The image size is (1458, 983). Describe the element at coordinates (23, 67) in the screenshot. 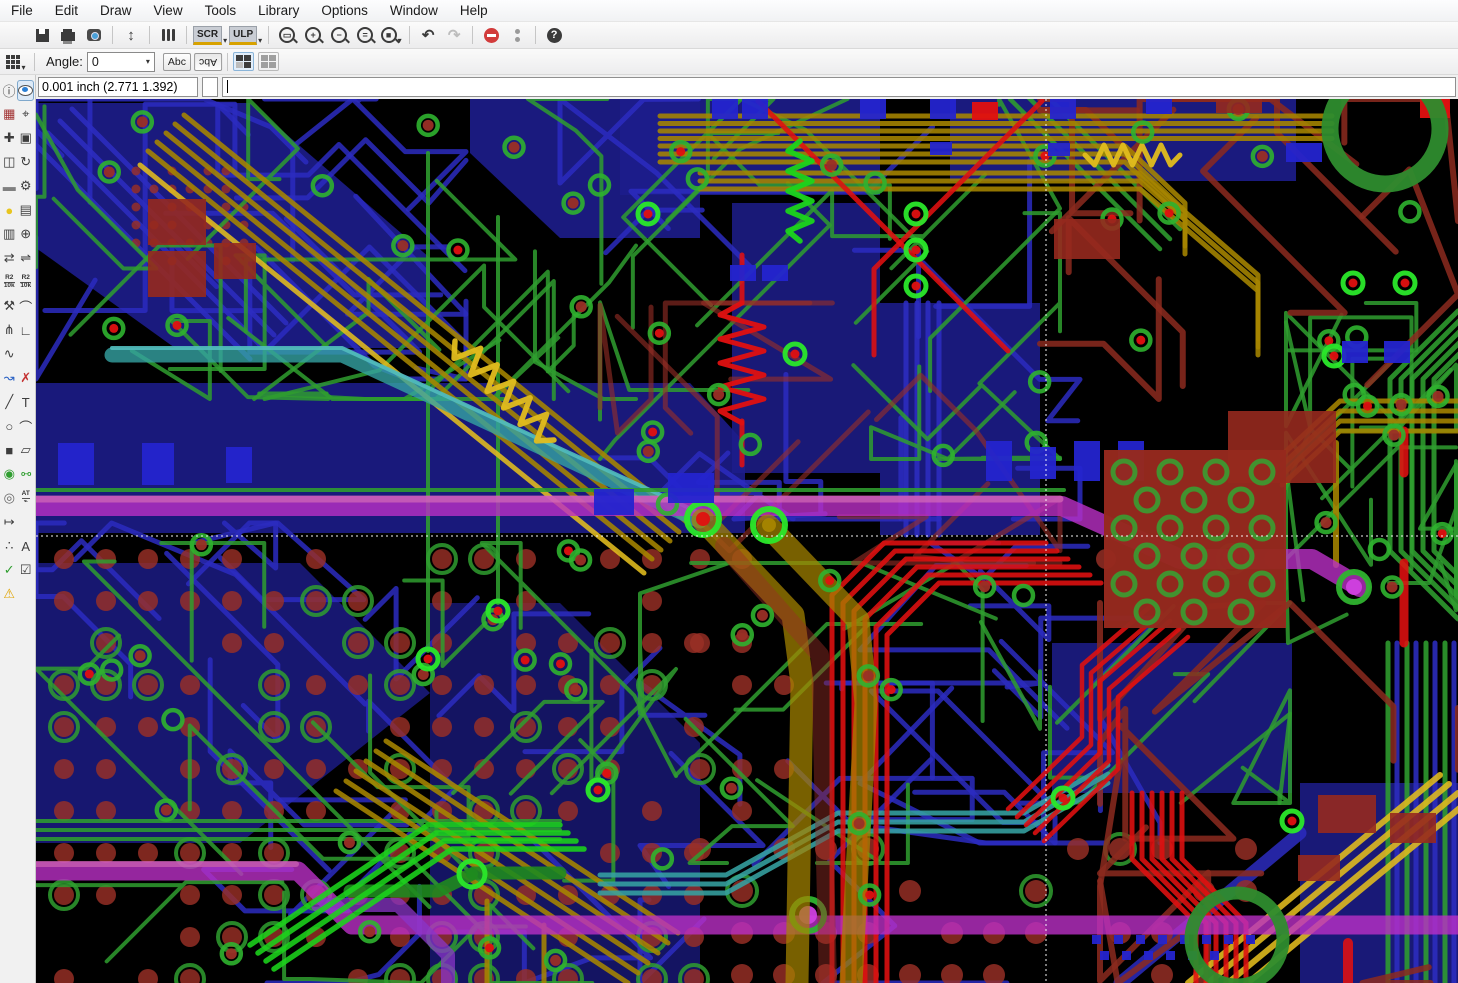

I see `chevron-down-icon: ▾` at that location.